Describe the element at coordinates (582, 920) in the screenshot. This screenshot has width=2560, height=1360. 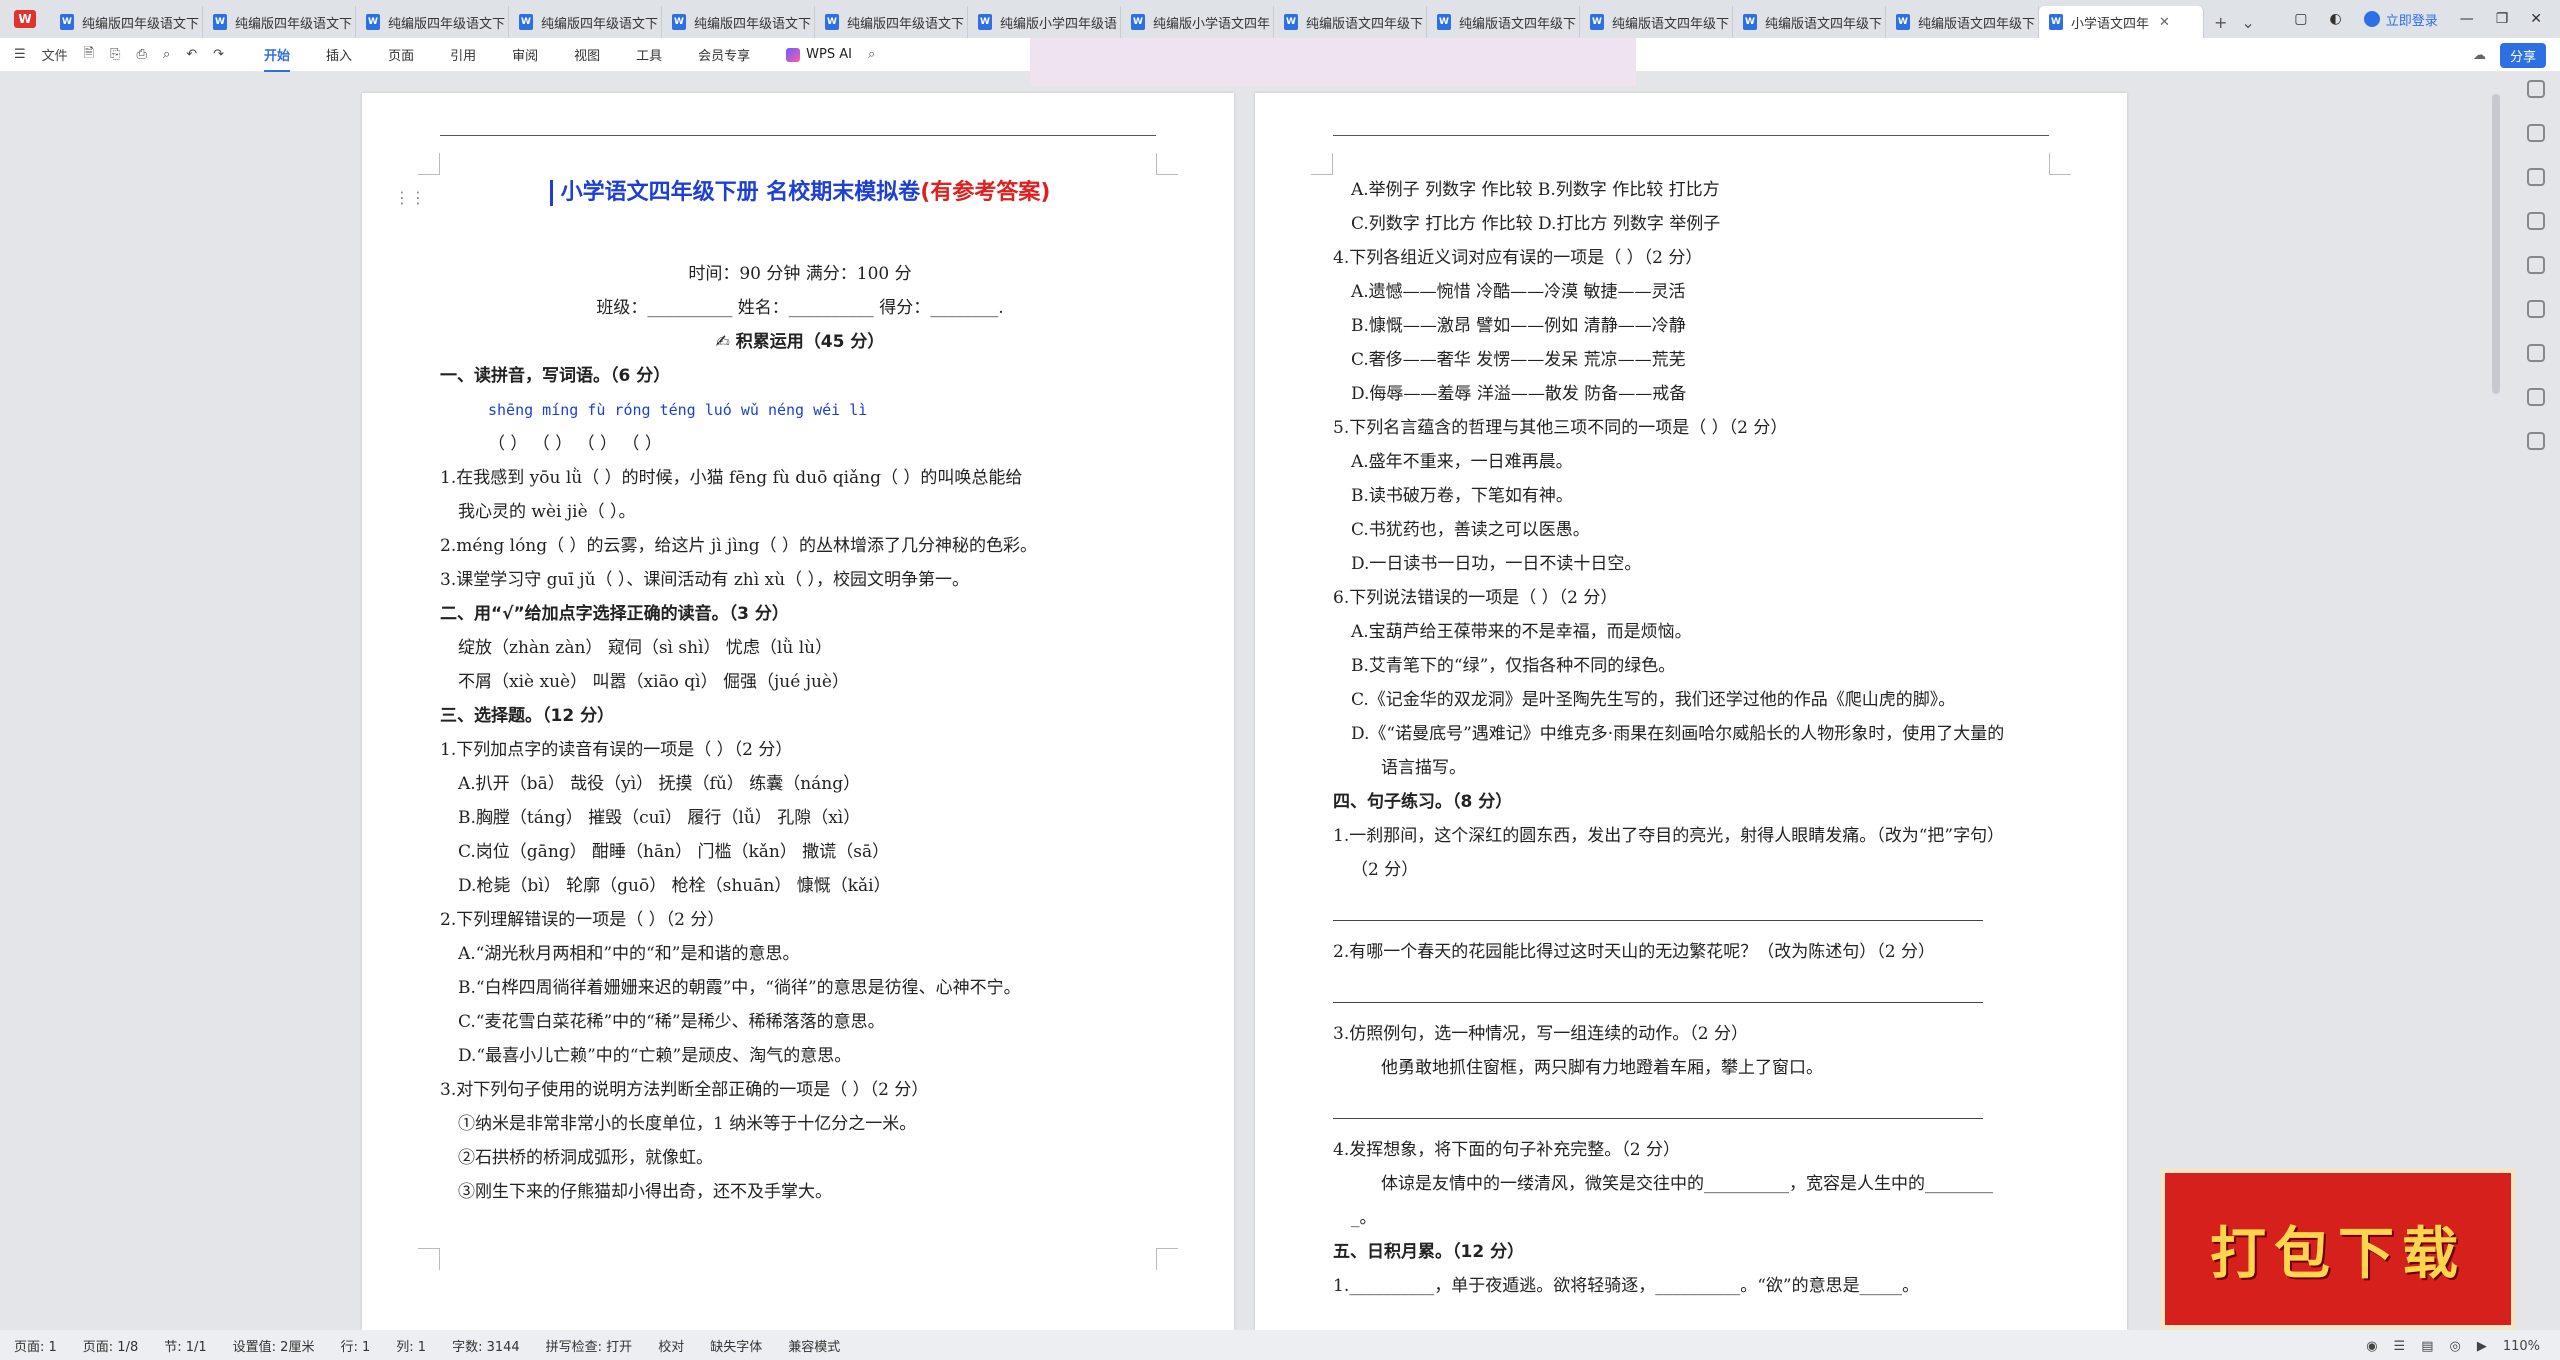
I see `question-line: 2.下列理解错误的一项是（ ）（2 分）` at that location.